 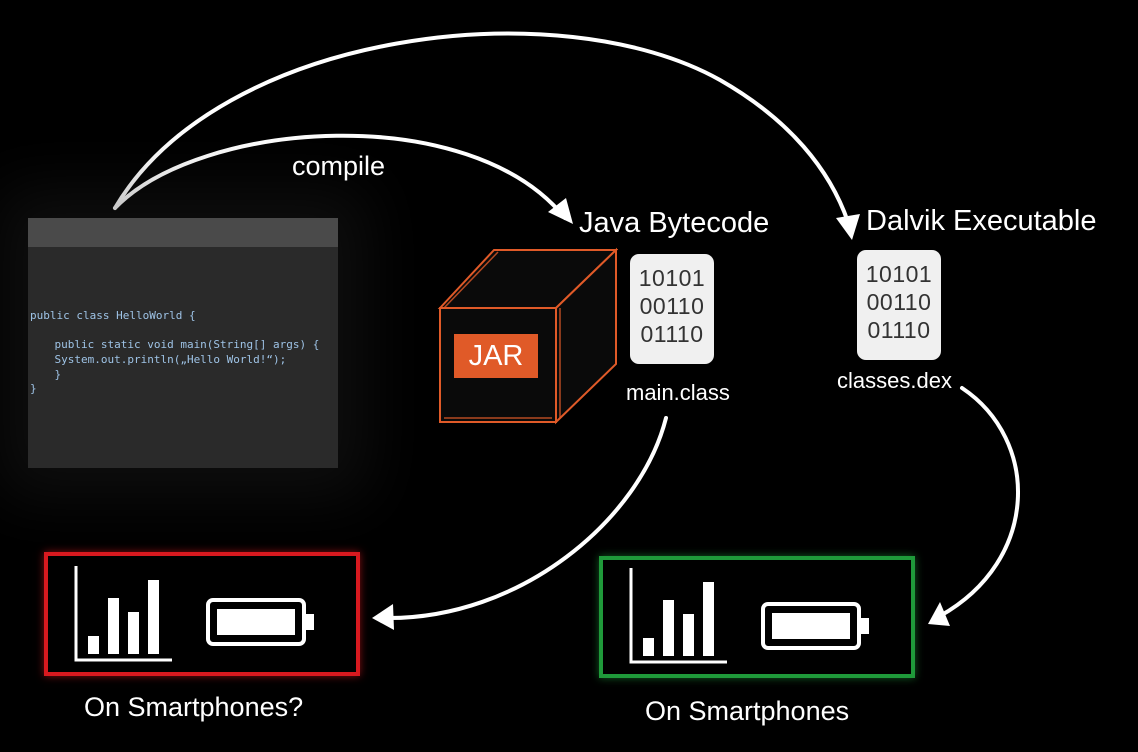 What do you see at coordinates (747, 711) in the screenshot?
I see `on-smartphones-label: On Smartphones` at bounding box center [747, 711].